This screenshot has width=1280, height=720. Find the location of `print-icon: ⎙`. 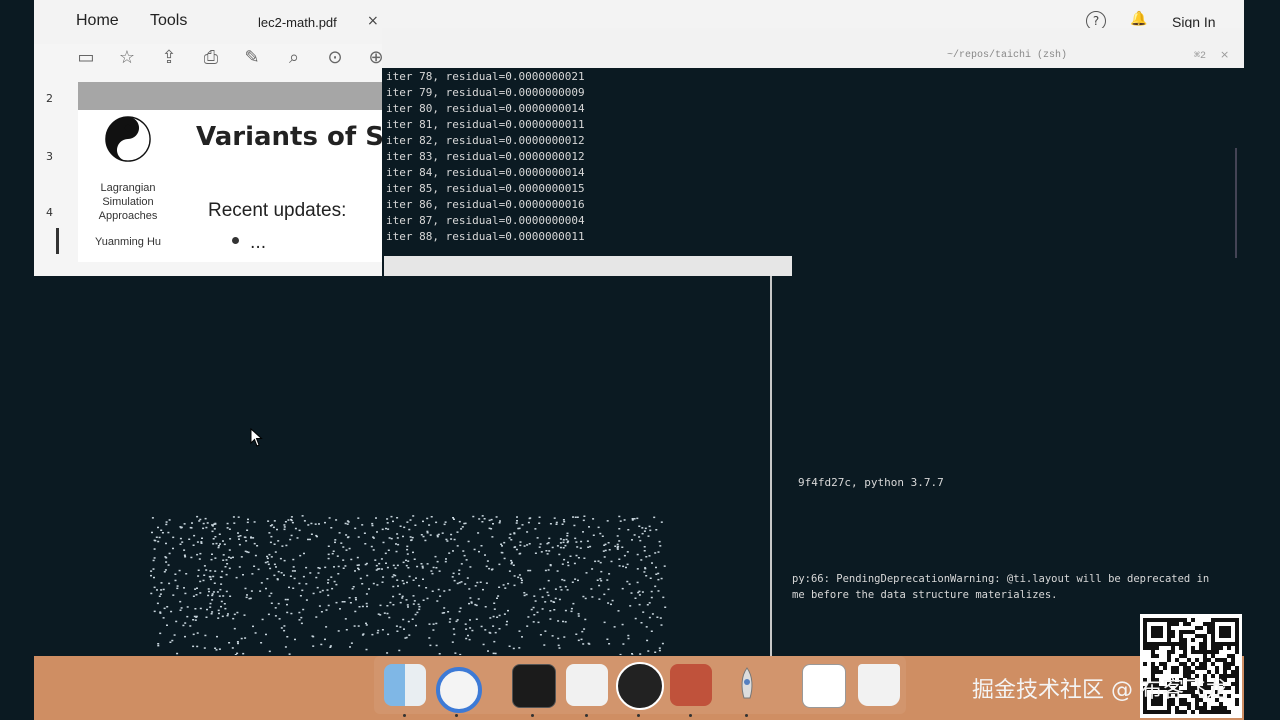

print-icon: ⎙ is located at coordinates (211, 58).